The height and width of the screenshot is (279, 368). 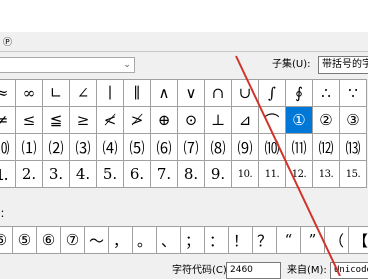 I want to click on char-cell: ⑵, so click(x=56, y=147).